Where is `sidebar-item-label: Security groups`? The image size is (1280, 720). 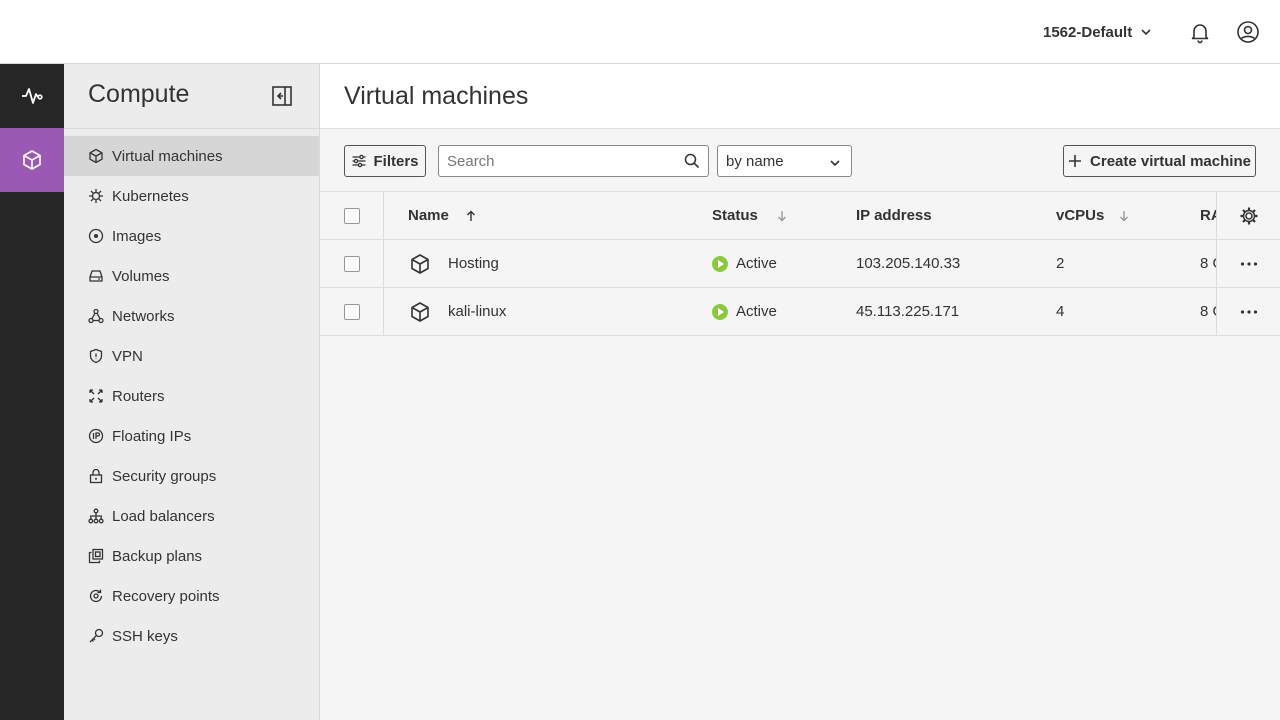
sidebar-item-label: Security groups is located at coordinates (164, 476).